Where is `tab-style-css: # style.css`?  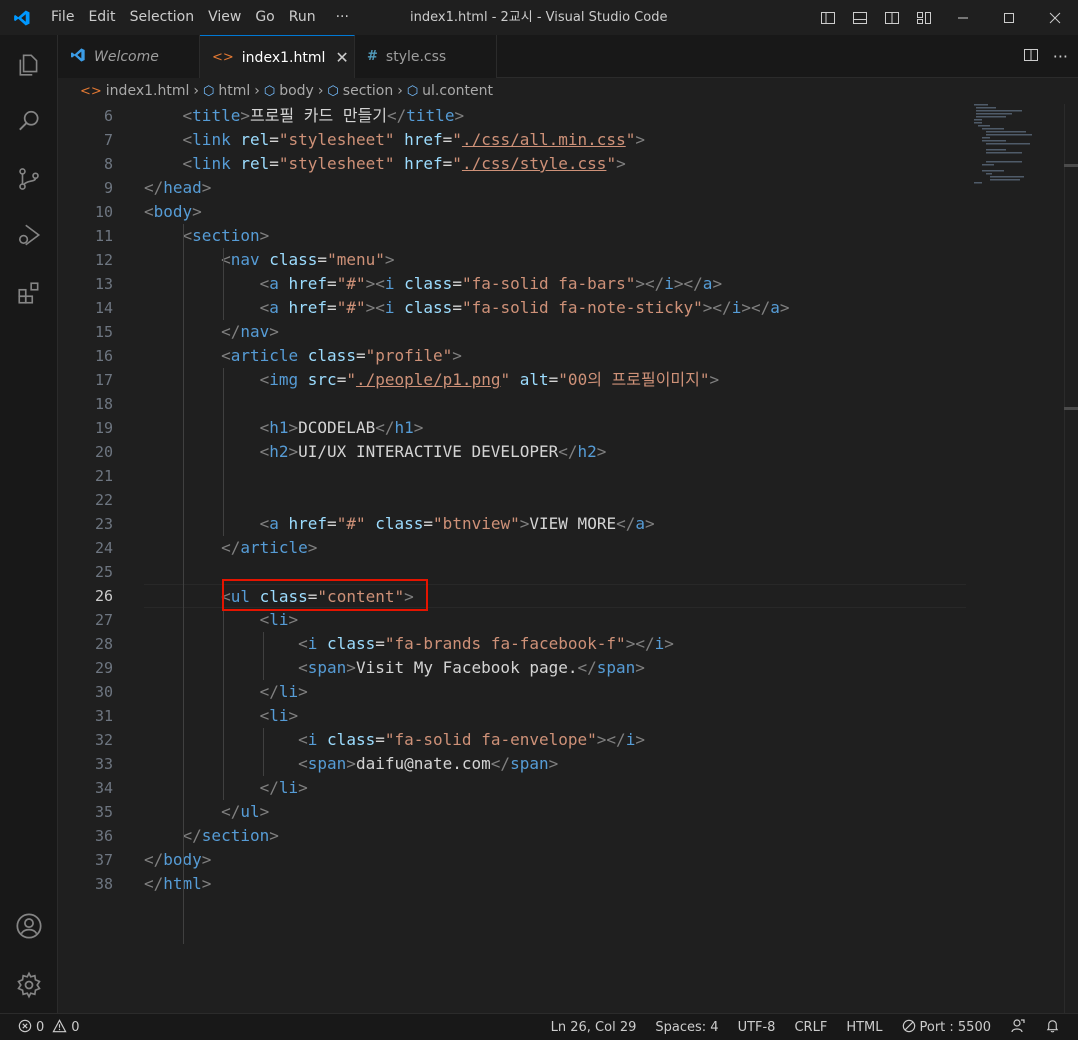
tab-style-css: # style.css is located at coordinates (426, 56).